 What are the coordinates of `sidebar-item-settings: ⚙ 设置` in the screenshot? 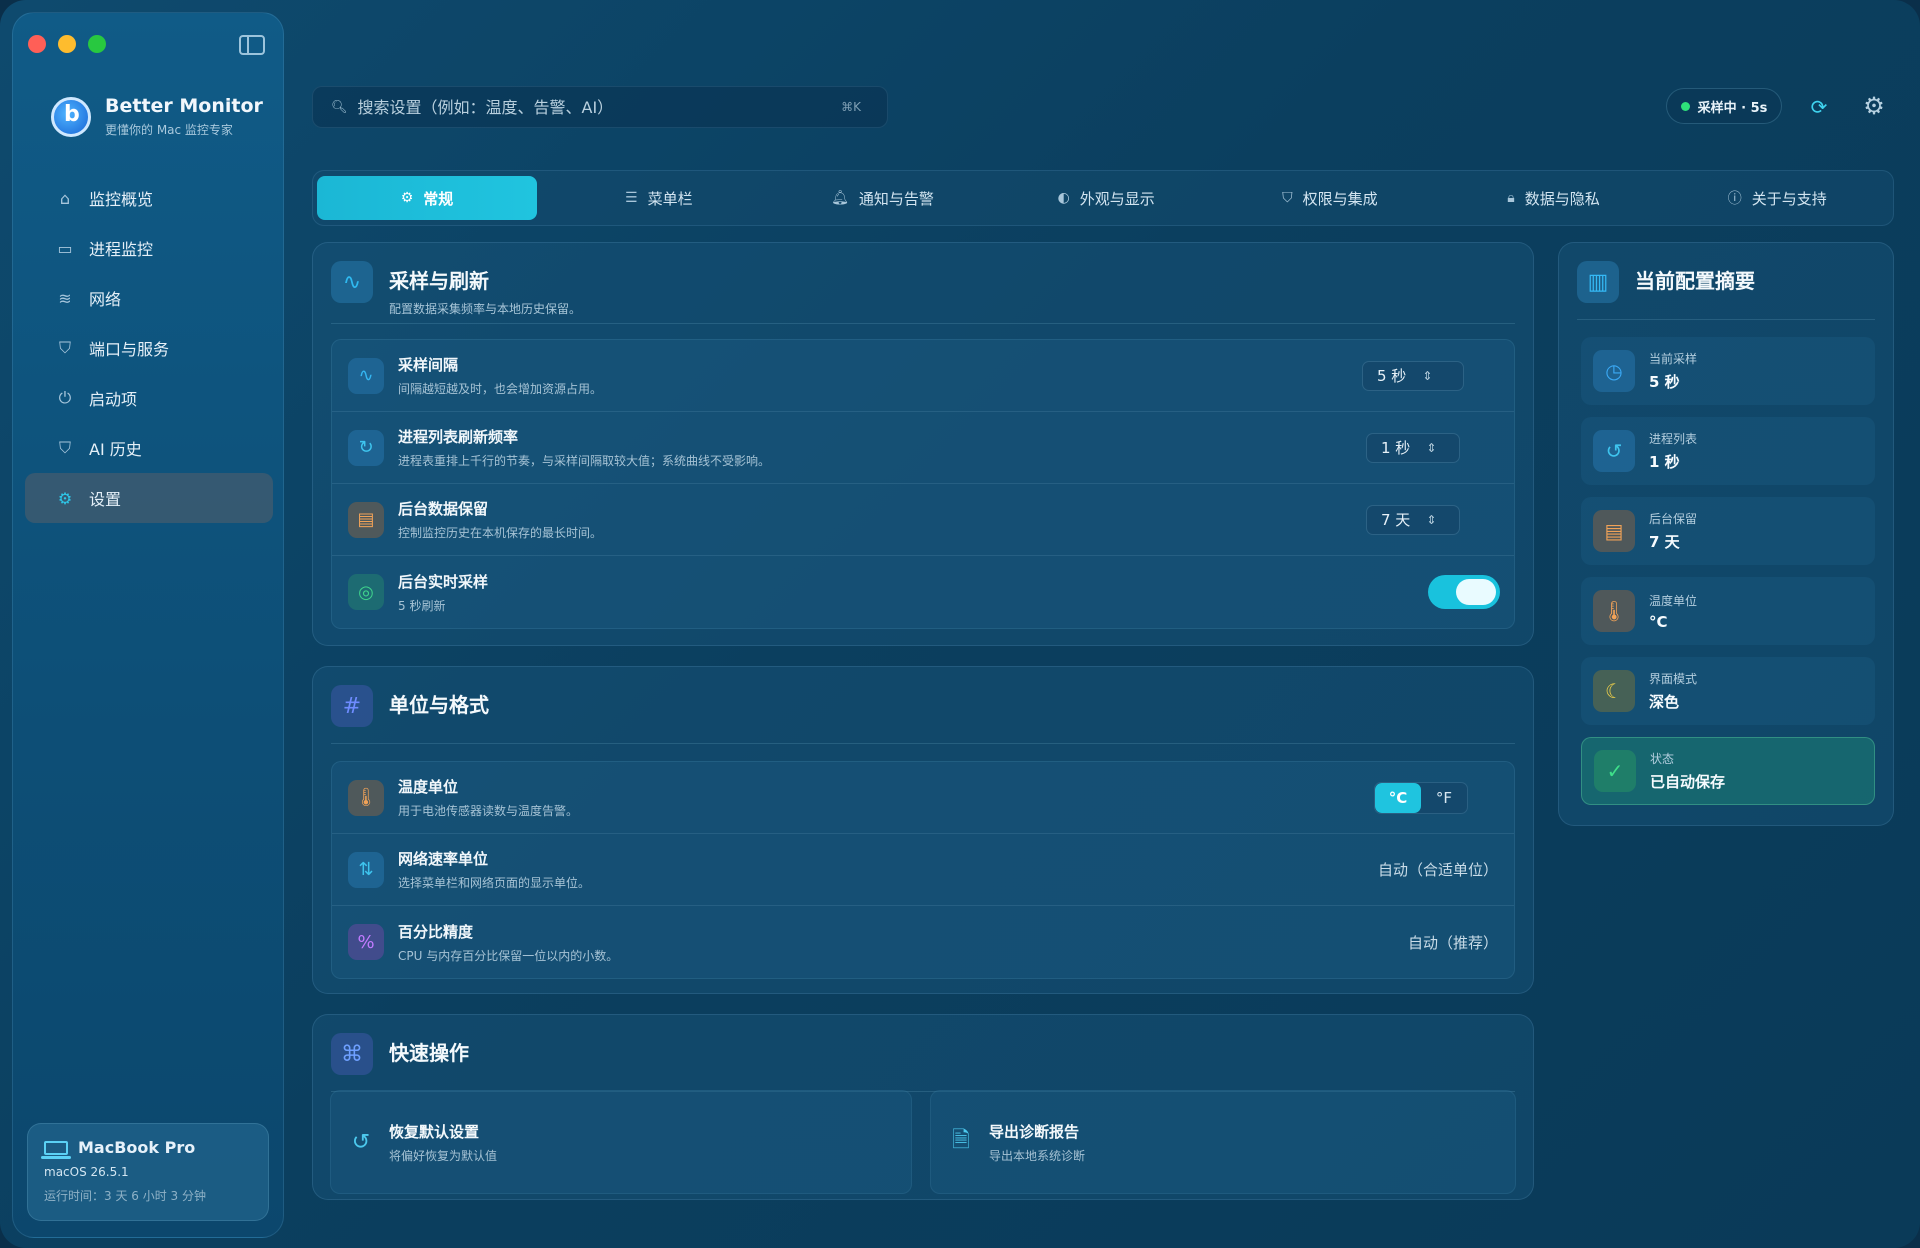 It's located at (149, 498).